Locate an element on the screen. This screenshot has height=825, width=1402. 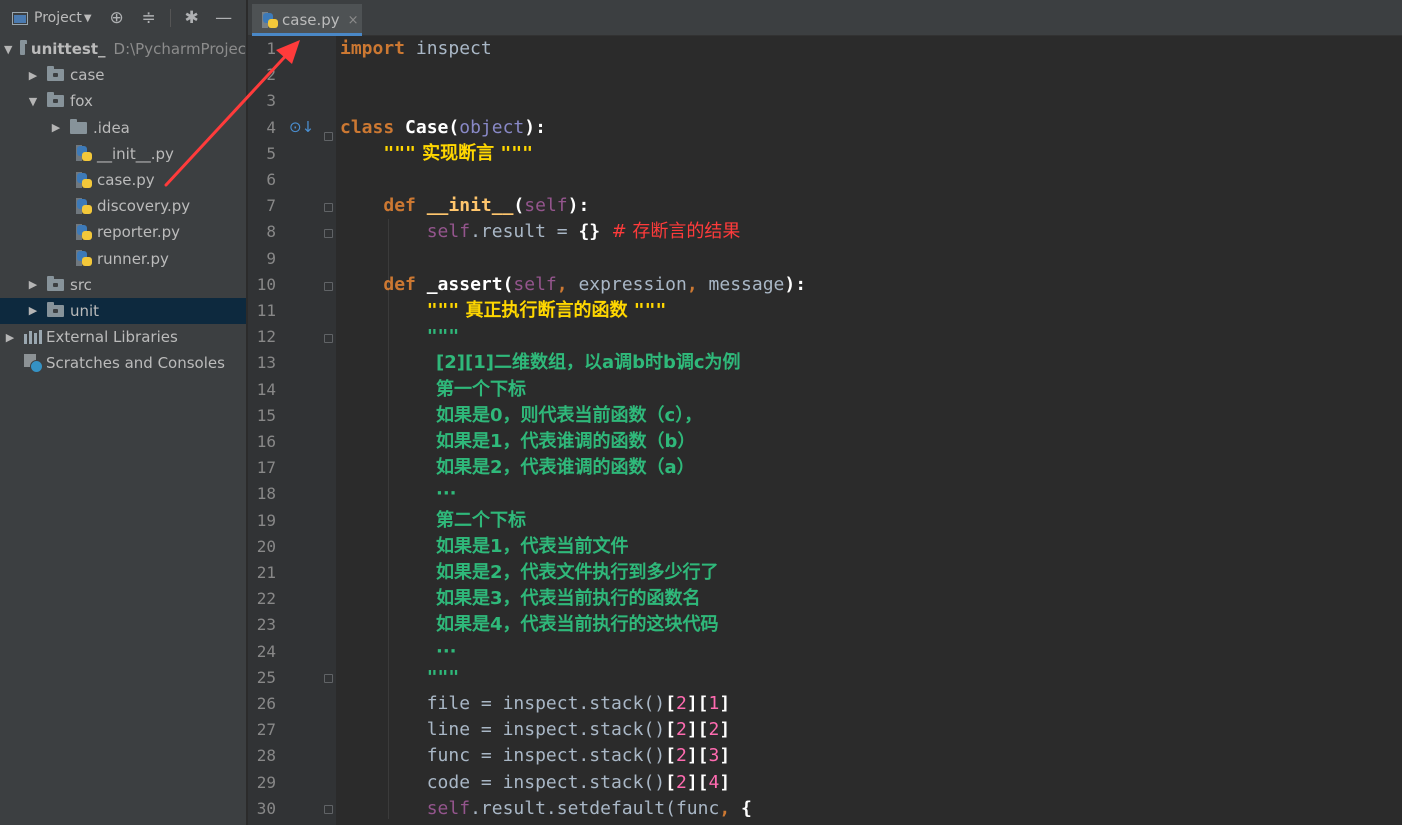
docstring: ··· is located at coordinates (446, 651).